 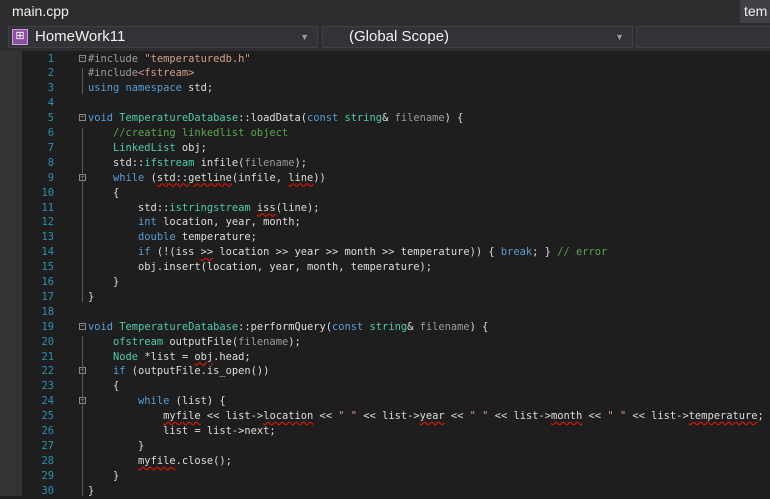 What do you see at coordinates (47, 252) in the screenshot?
I see `line-number: 14` at bounding box center [47, 252].